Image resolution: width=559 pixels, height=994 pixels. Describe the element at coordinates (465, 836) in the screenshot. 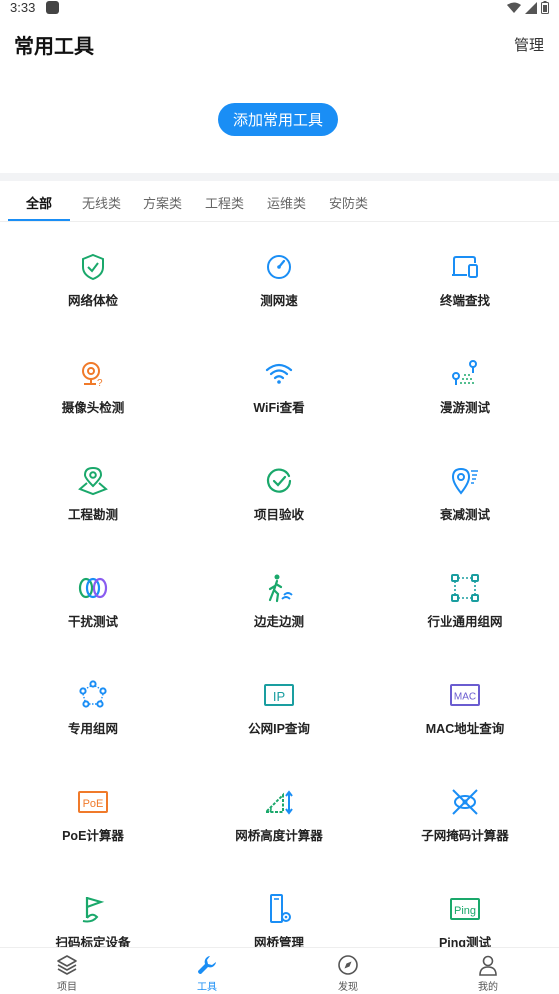

I see `tool-label: 子网掩码计算器` at that location.